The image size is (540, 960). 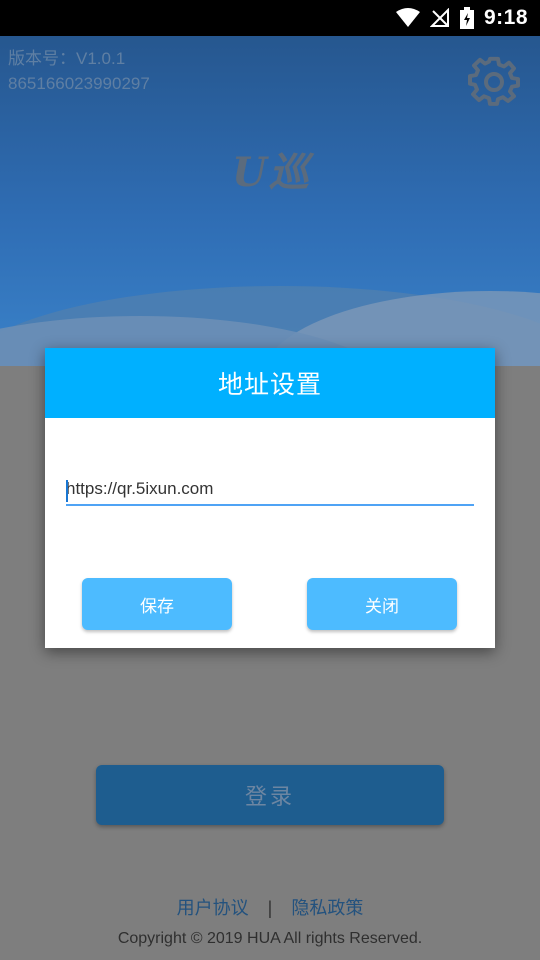 I want to click on login-button: 登录, so click(x=270, y=795).